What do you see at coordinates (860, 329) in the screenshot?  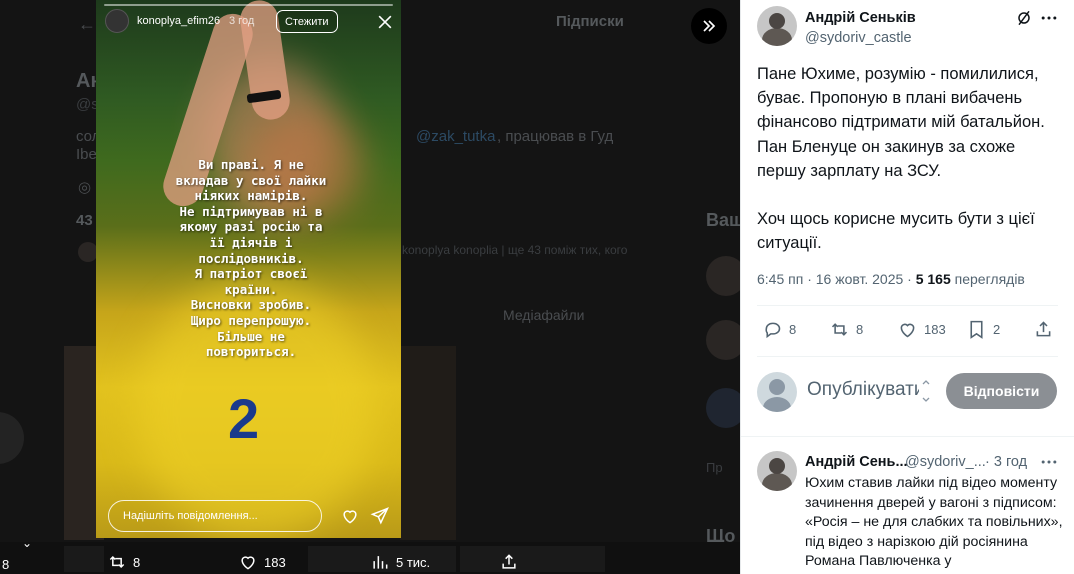 I see `retweet-count: 8` at bounding box center [860, 329].